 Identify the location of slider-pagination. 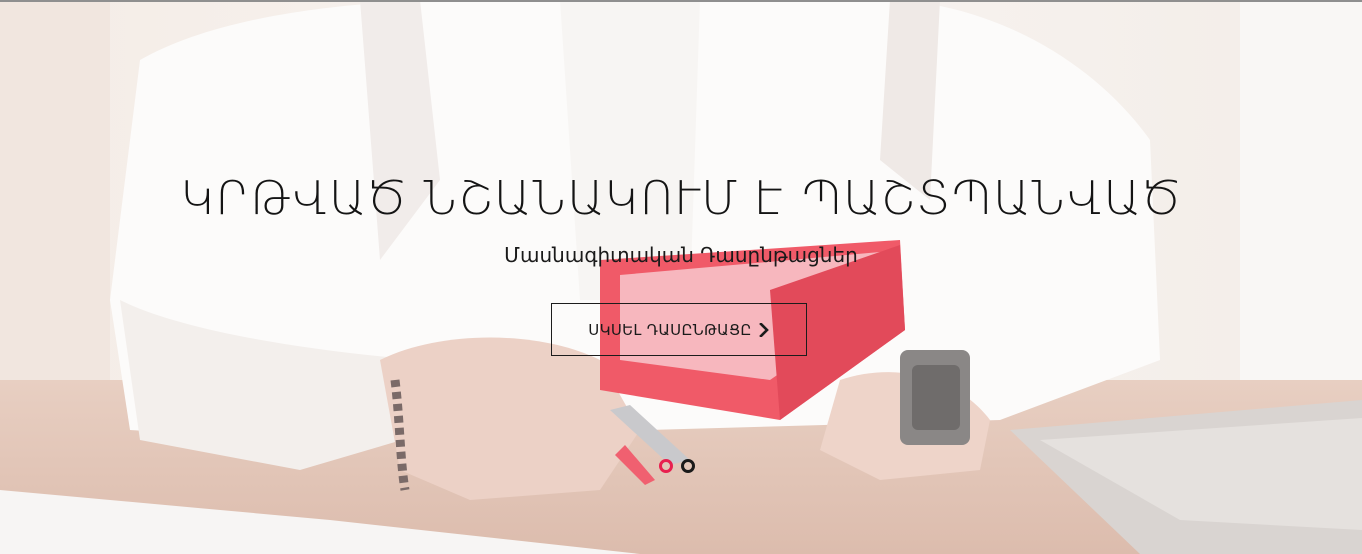
(677, 466).